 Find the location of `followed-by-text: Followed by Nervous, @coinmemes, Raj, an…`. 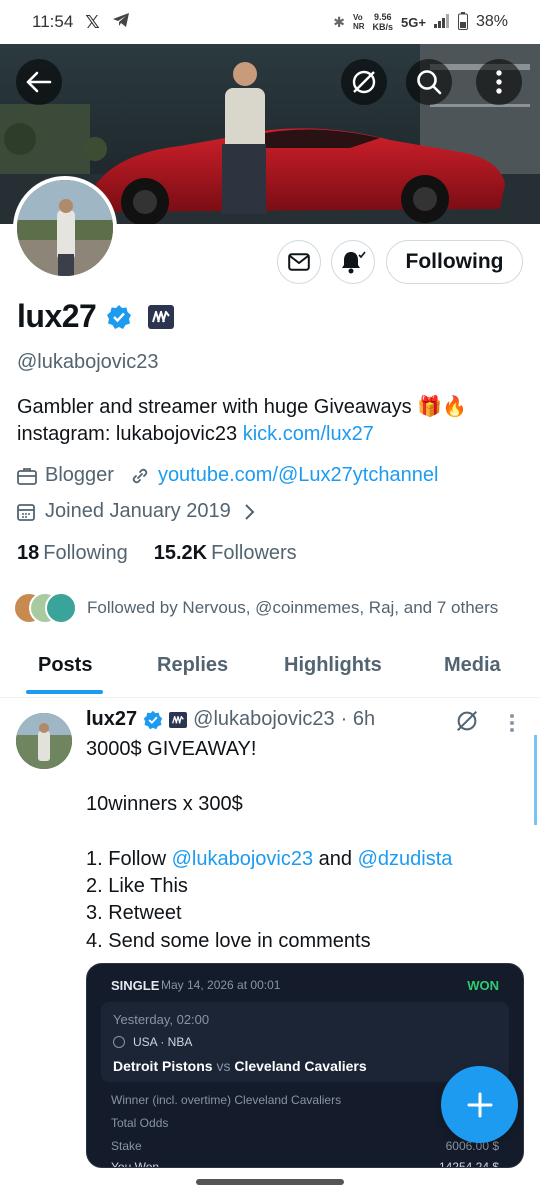

followed-by-text: Followed by Nervous, @coinmemes, Raj, an… is located at coordinates (293, 607).